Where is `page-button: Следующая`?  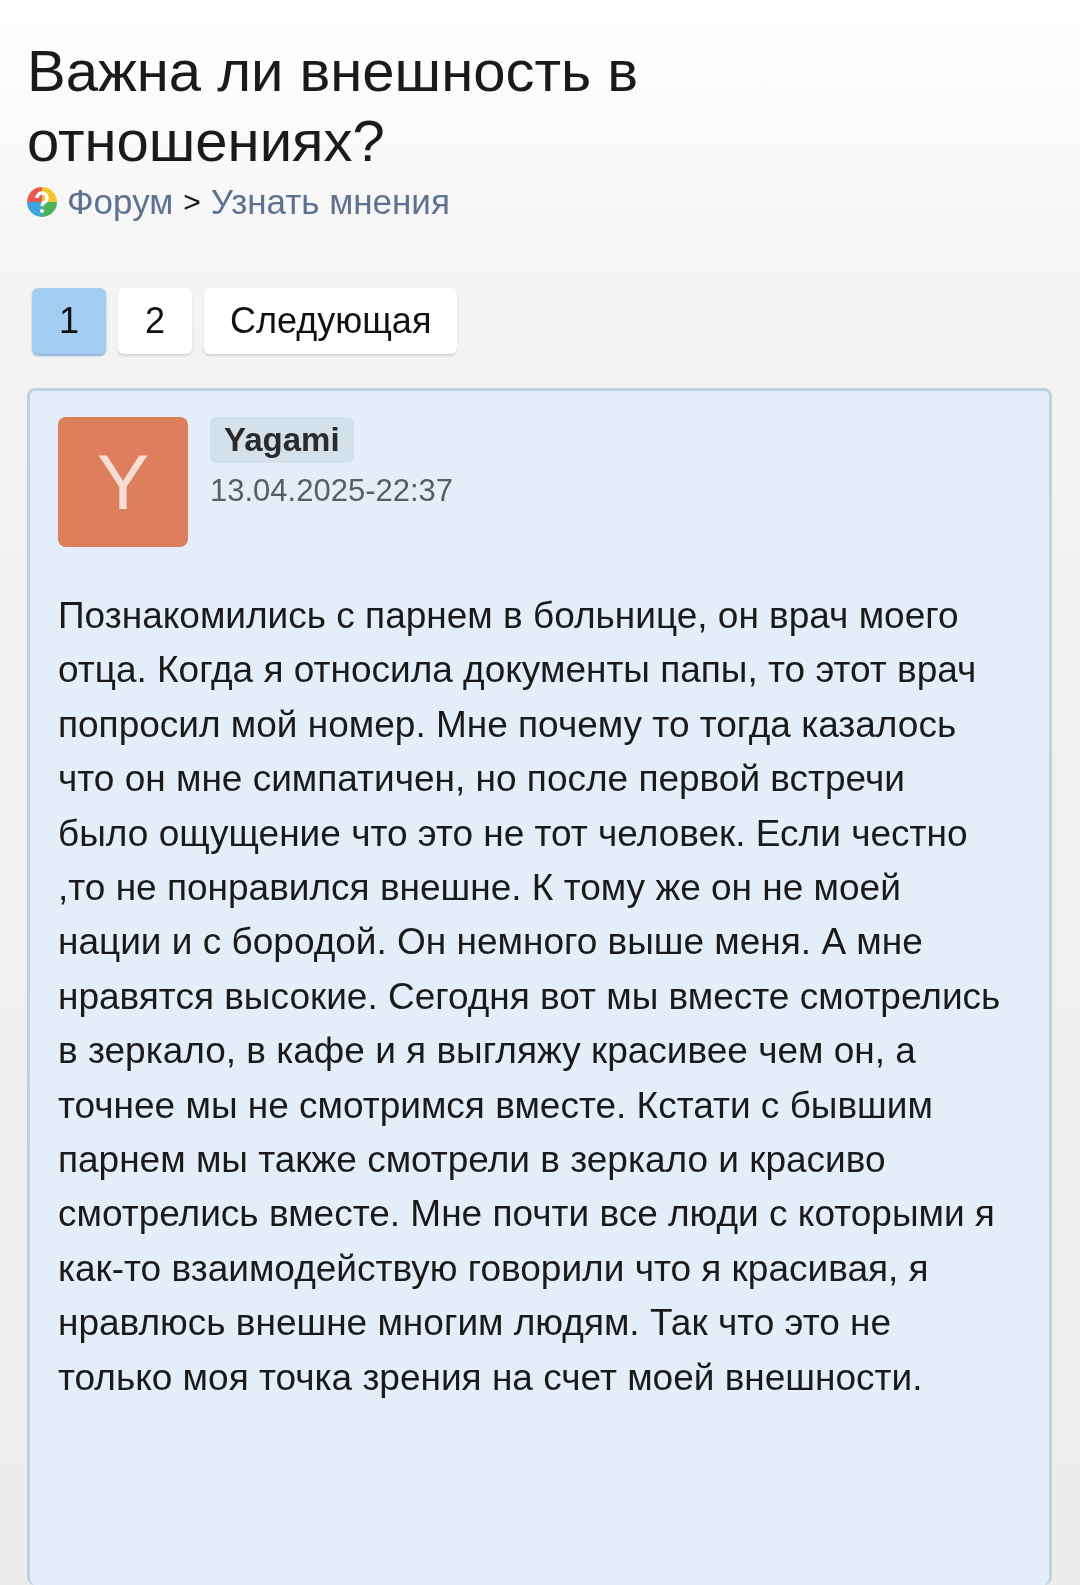 page-button: Следующая is located at coordinates (331, 321).